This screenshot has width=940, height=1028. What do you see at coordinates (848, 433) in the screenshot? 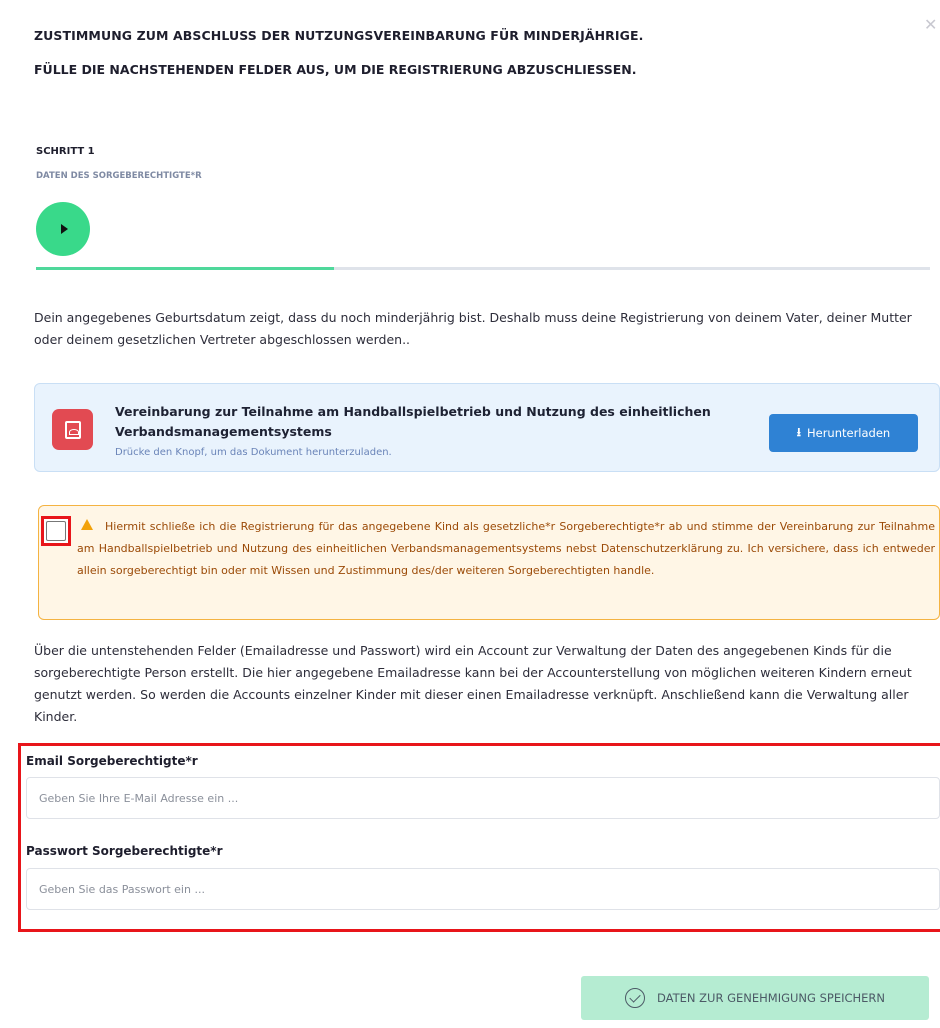
I see `download-button-label: Herunterladen` at bounding box center [848, 433].